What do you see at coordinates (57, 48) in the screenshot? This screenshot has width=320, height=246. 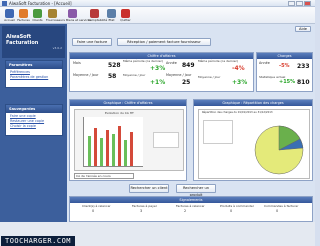 I see `app-version: v3.0.2` at bounding box center [57, 48].